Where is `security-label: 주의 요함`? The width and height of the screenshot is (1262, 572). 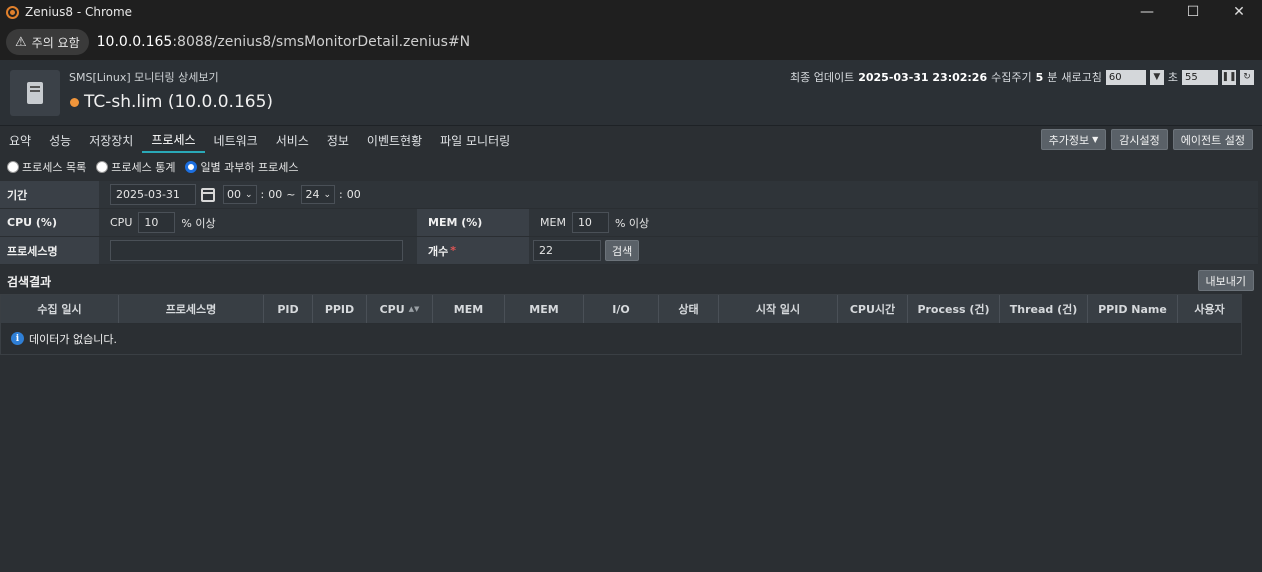 security-label: 주의 요함 is located at coordinates (55, 42).